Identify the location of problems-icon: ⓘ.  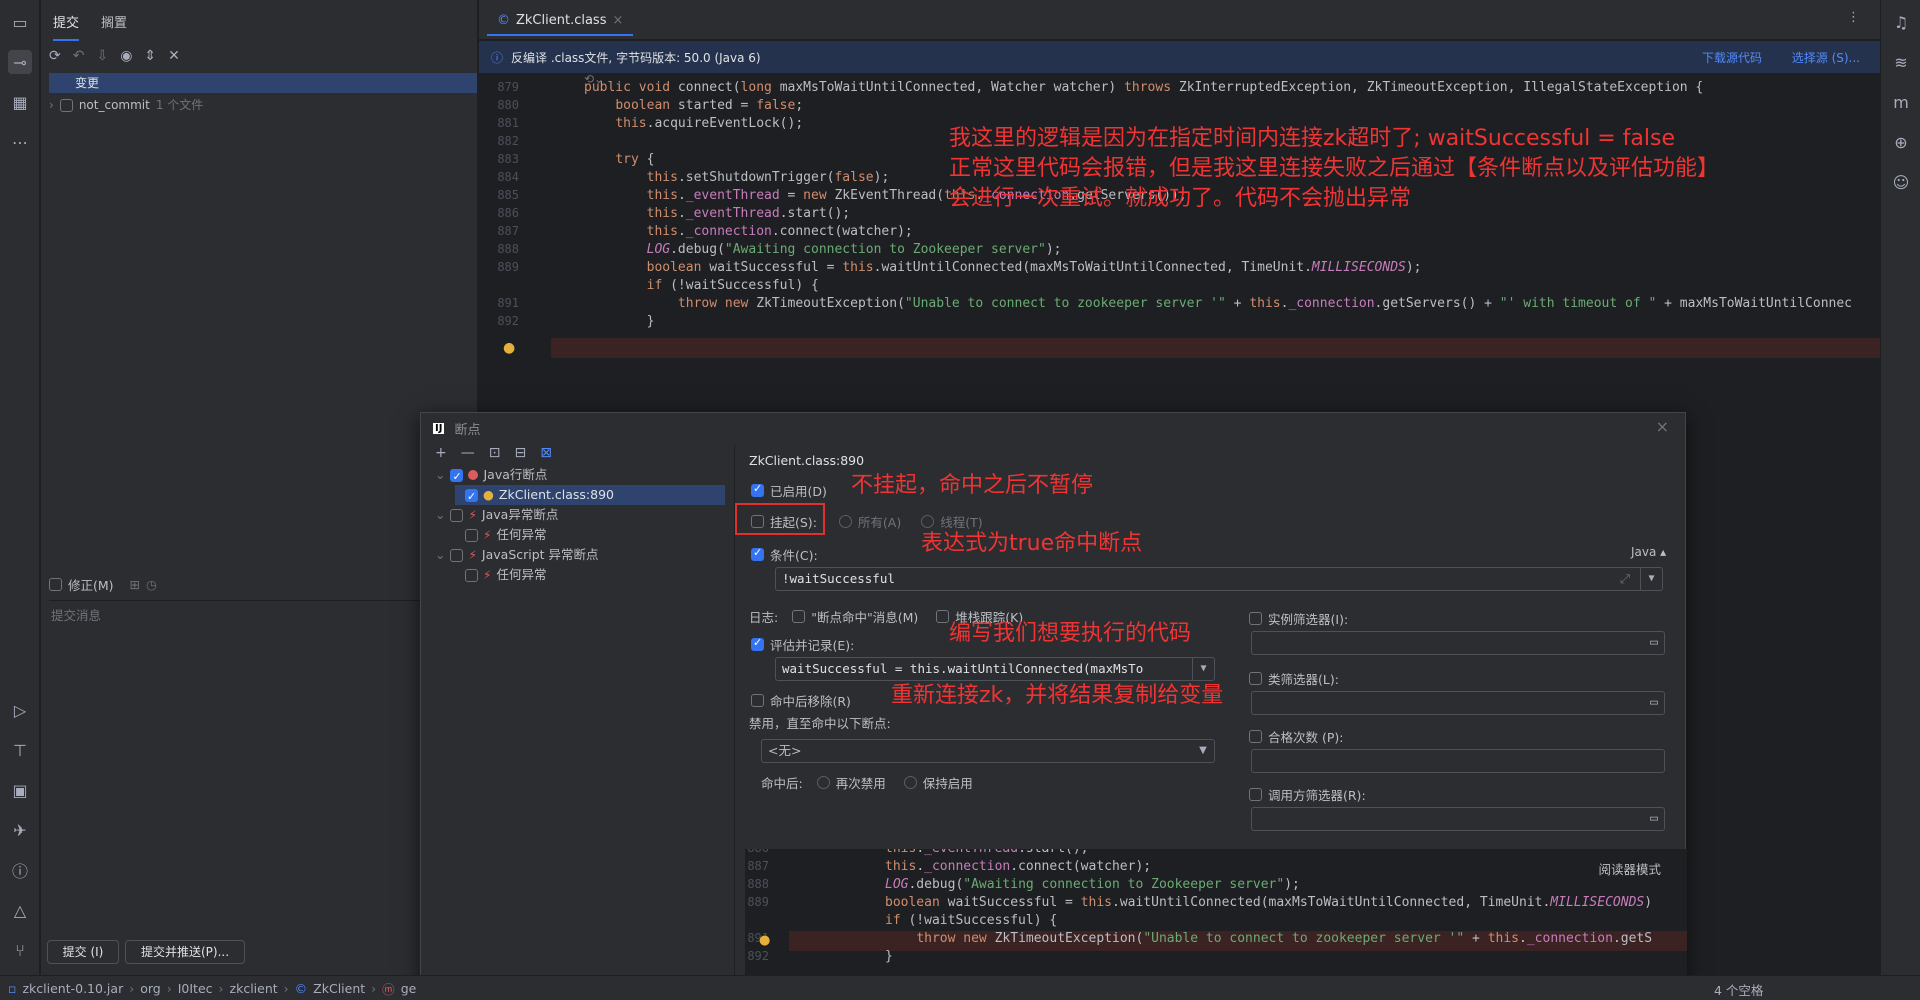
(20, 870).